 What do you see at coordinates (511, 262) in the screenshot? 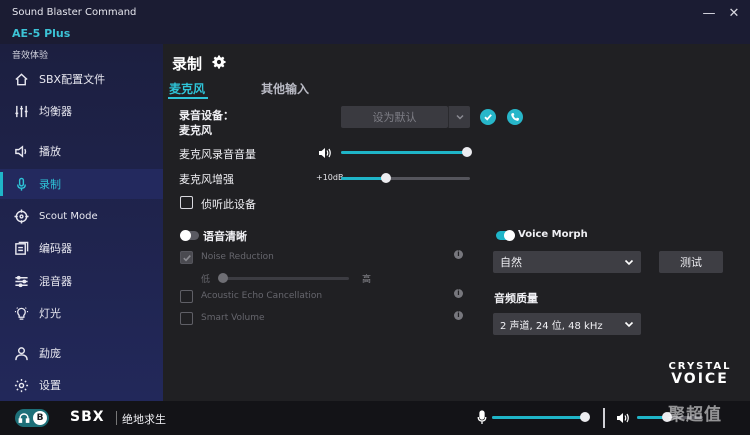
I see `voice-morph-selected: 自然` at bounding box center [511, 262].